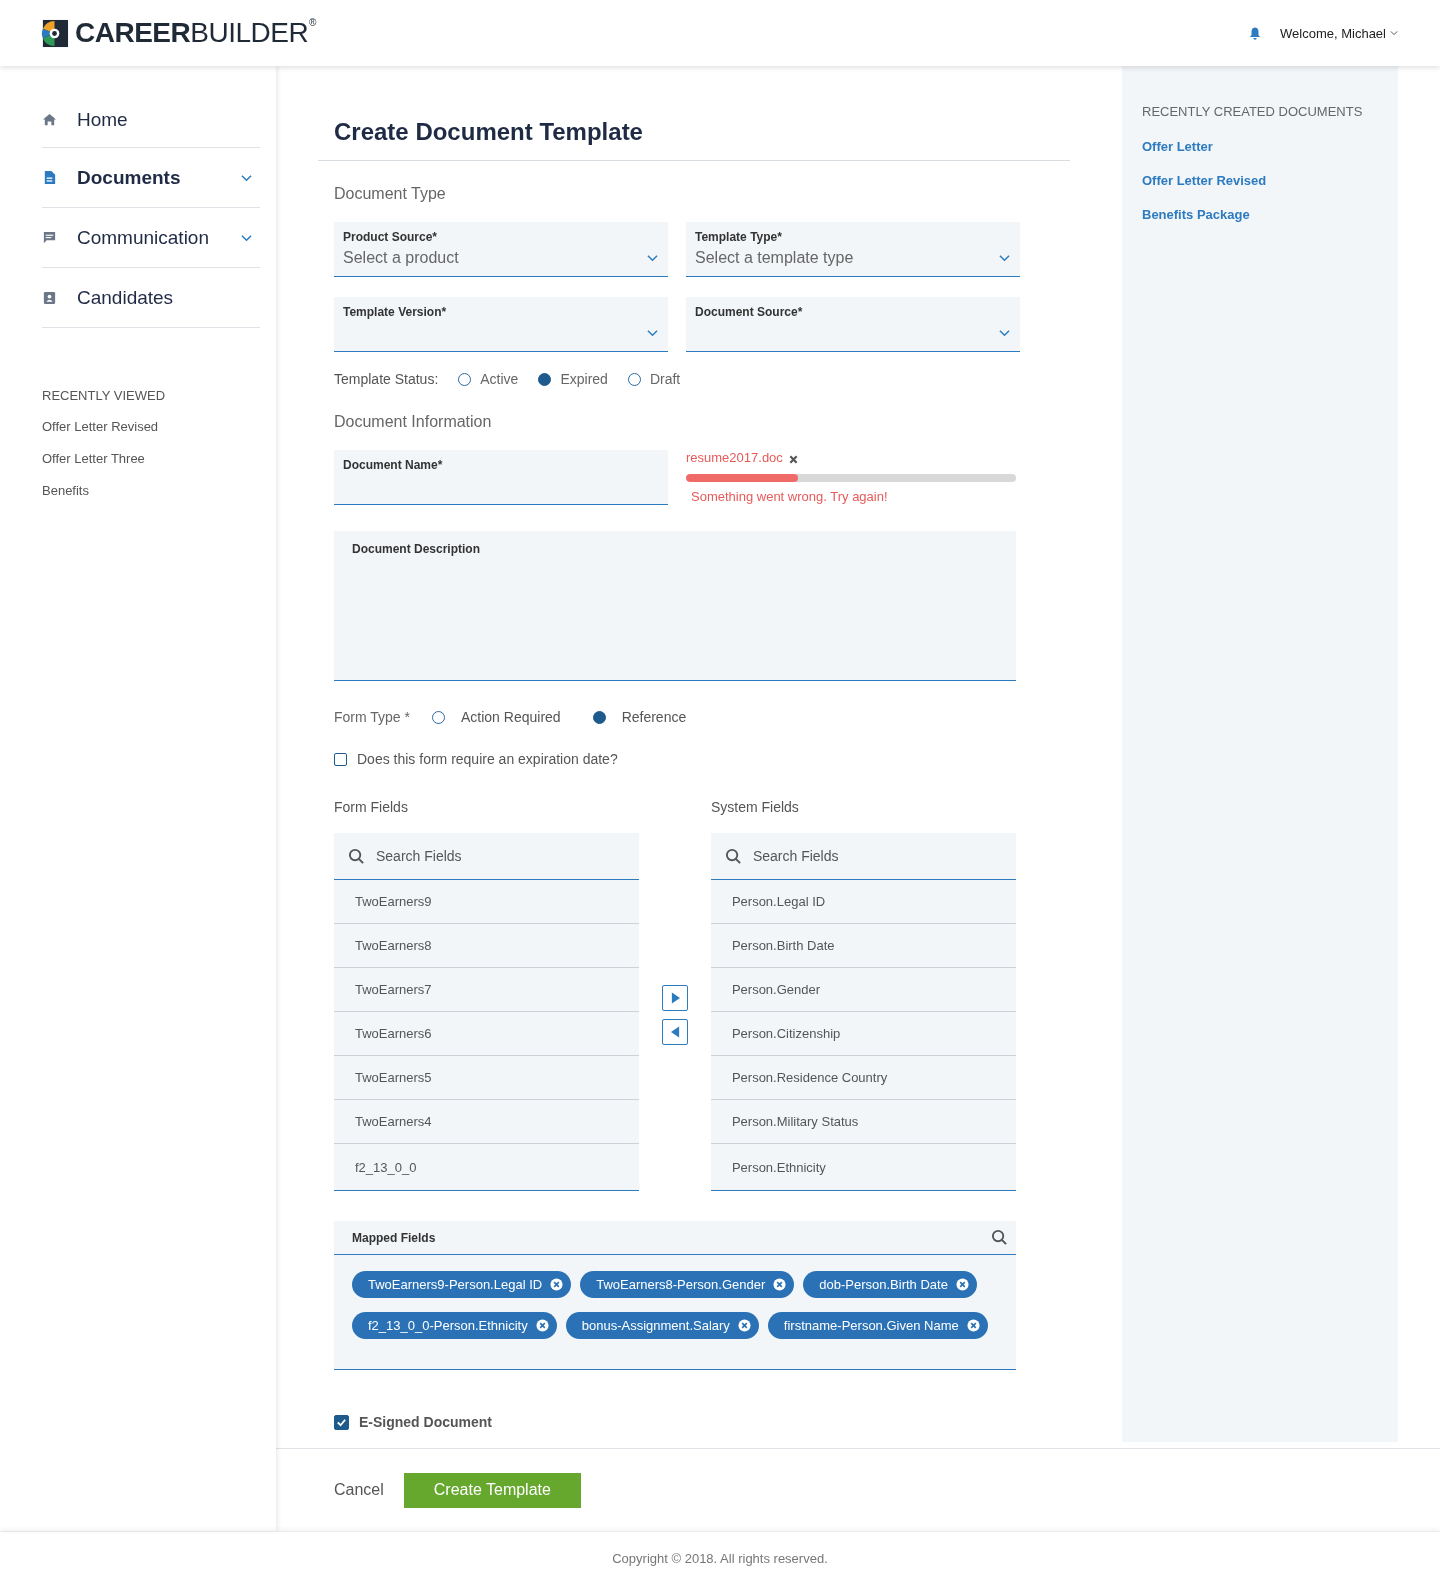  Describe the element at coordinates (159, 426) in the screenshot. I see `recent-link: Offer Letter Revised` at that location.